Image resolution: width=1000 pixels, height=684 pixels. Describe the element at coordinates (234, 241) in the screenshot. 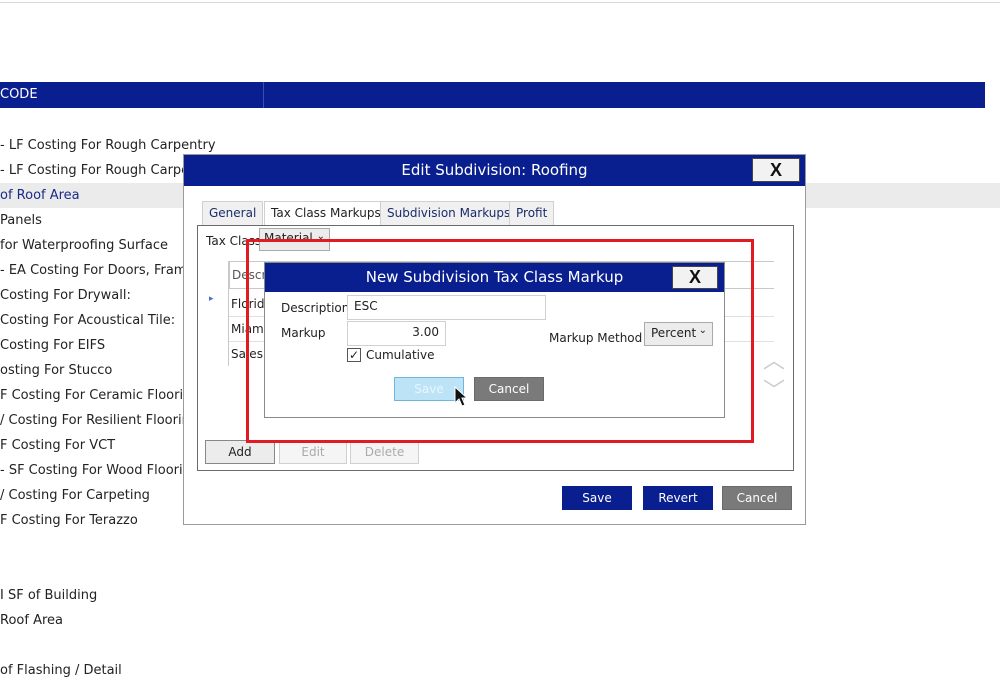

I see `tax-class-label: Tax Class` at that location.